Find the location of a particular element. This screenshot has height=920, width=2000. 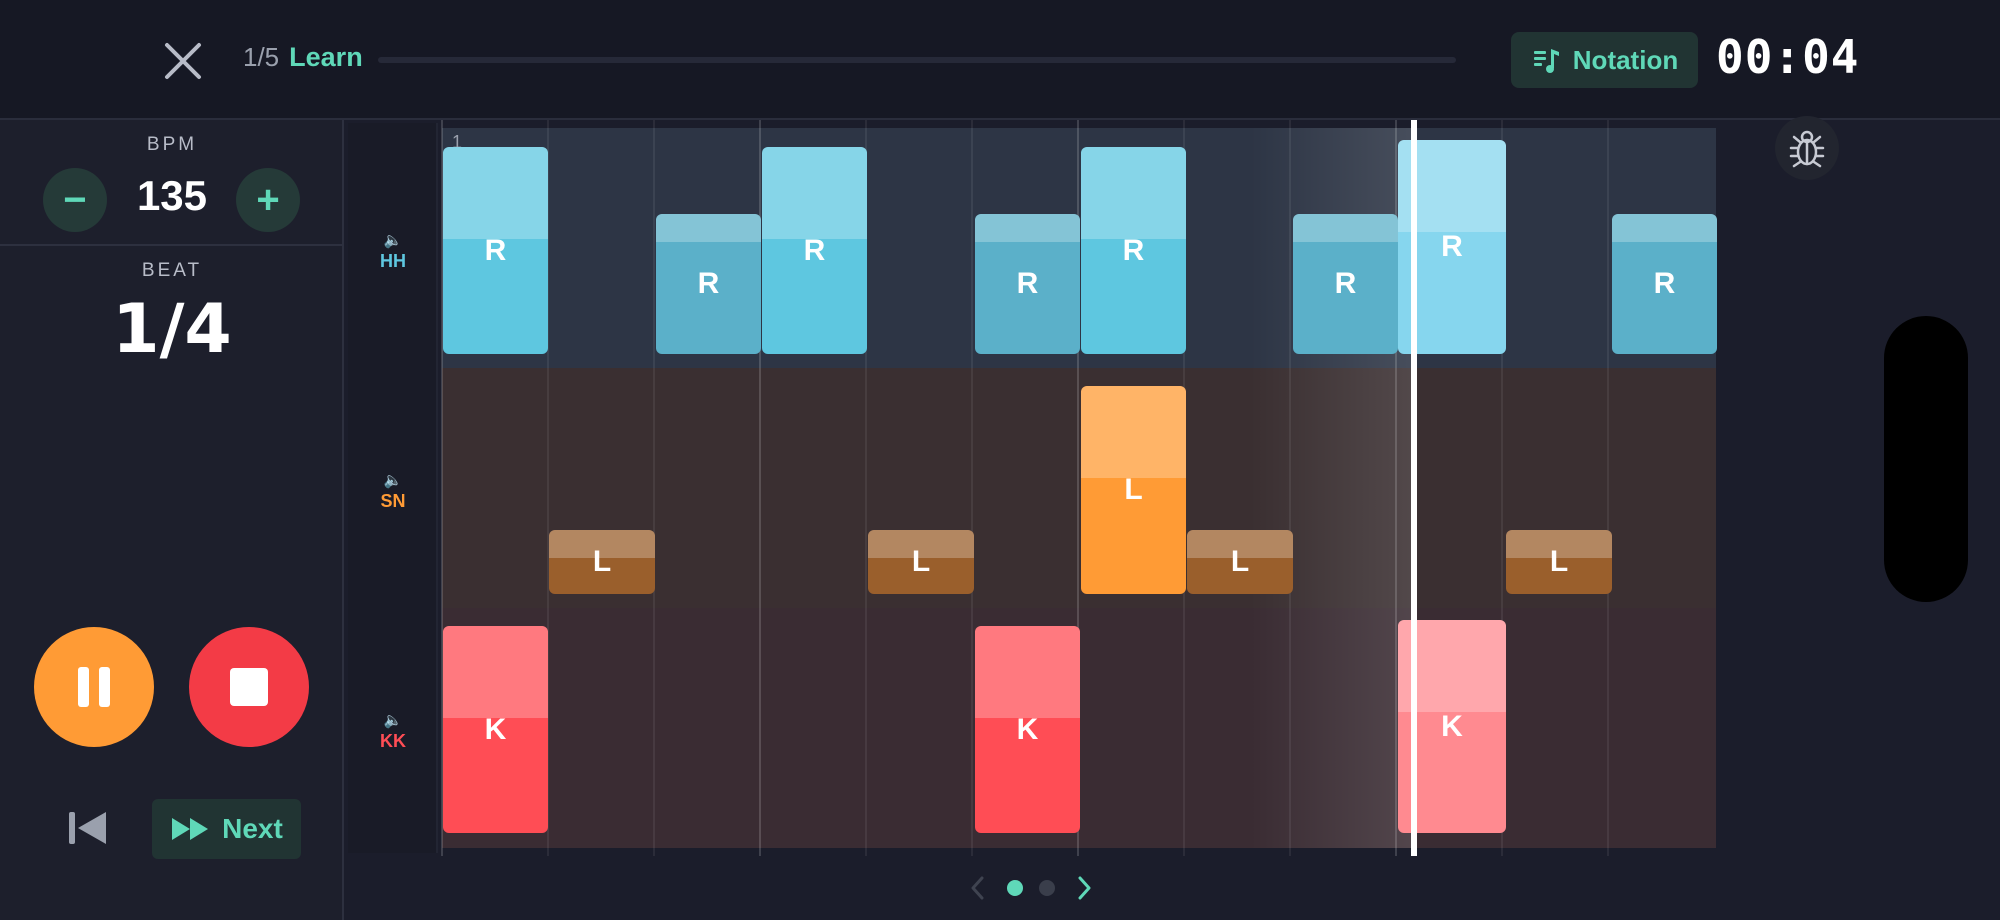

stop-button is located at coordinates (249, 687).